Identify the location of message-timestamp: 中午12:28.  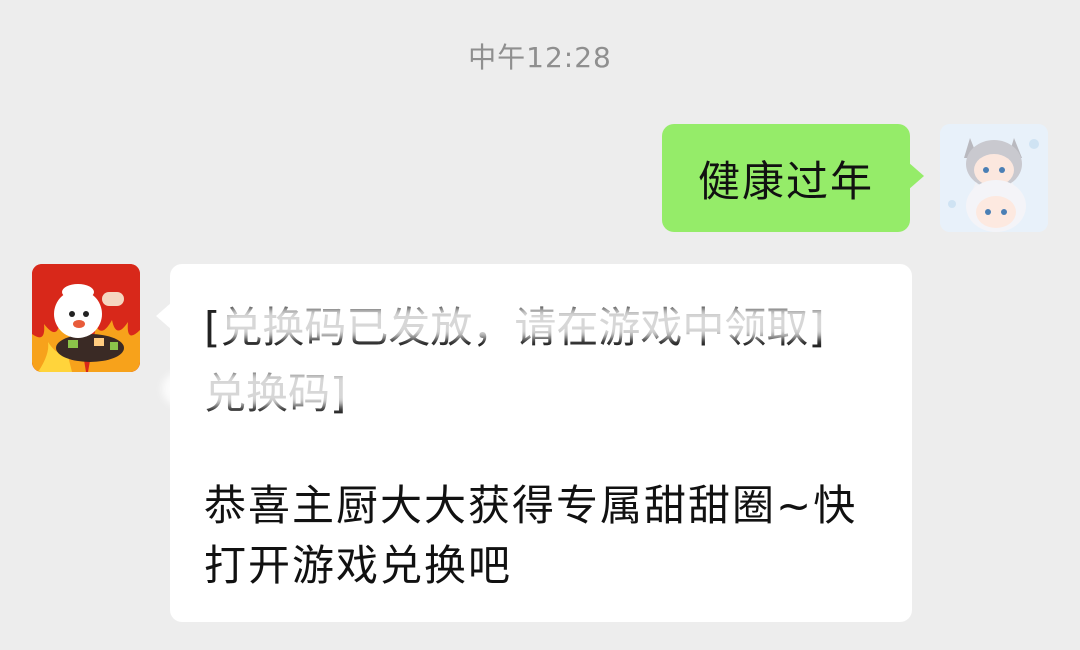
(540, 57).